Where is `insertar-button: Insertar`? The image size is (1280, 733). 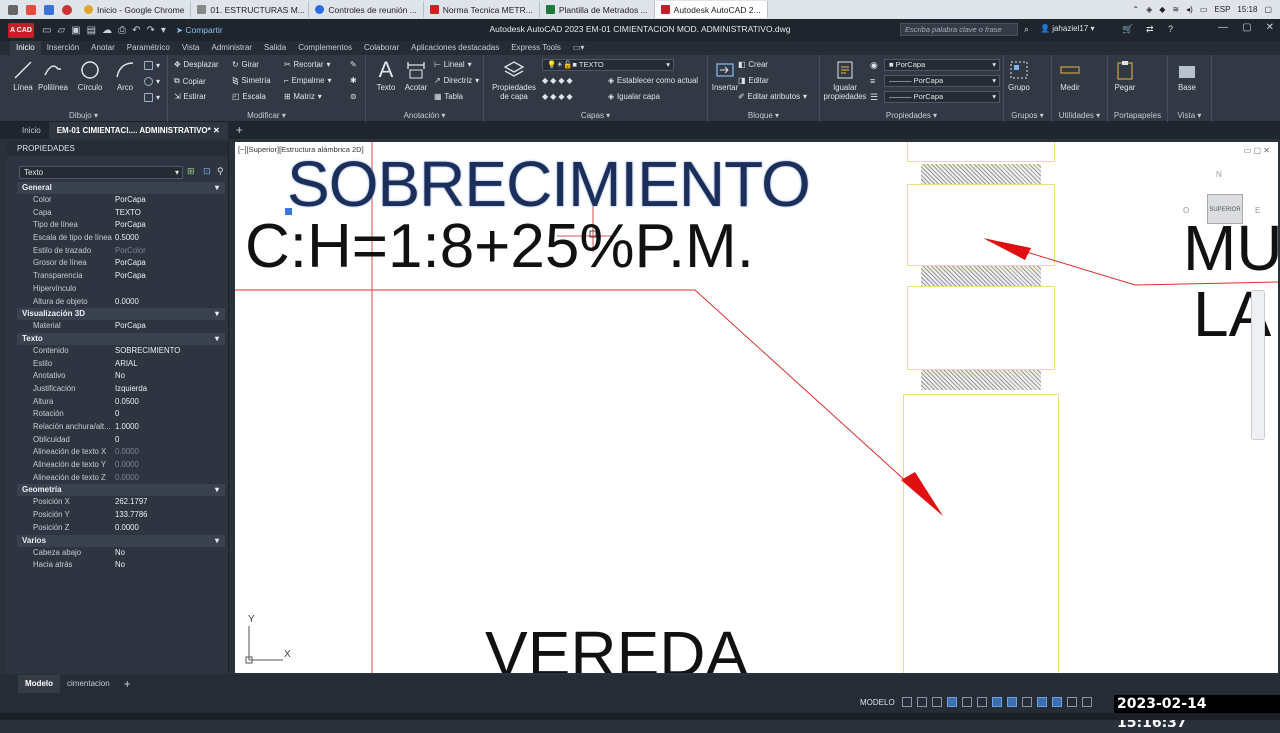
insertar-button: Insertar is located at coordinates (725, 75).